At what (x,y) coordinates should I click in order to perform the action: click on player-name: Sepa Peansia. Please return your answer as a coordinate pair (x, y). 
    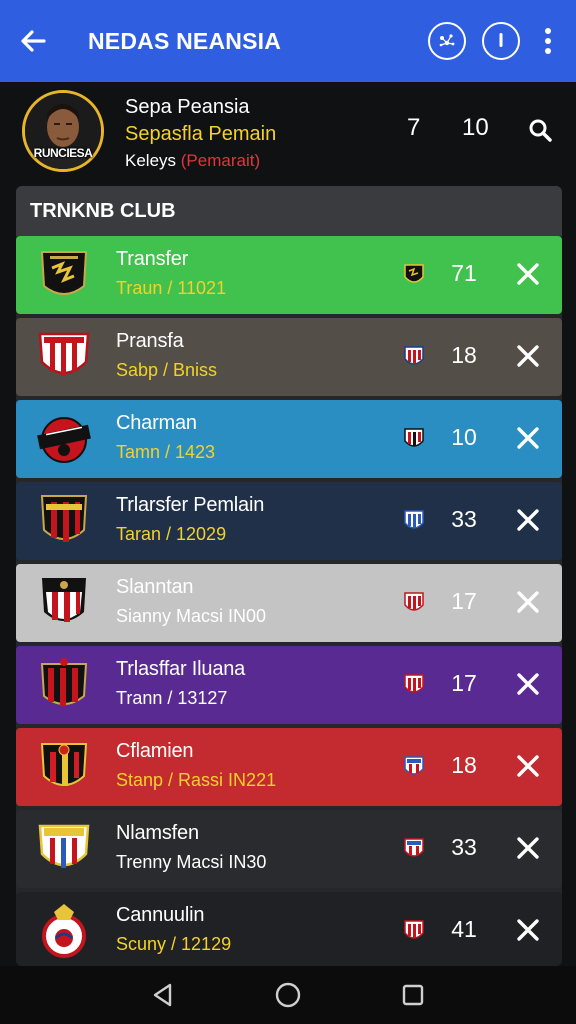
    Looking at the image, I should click on (187, 107).